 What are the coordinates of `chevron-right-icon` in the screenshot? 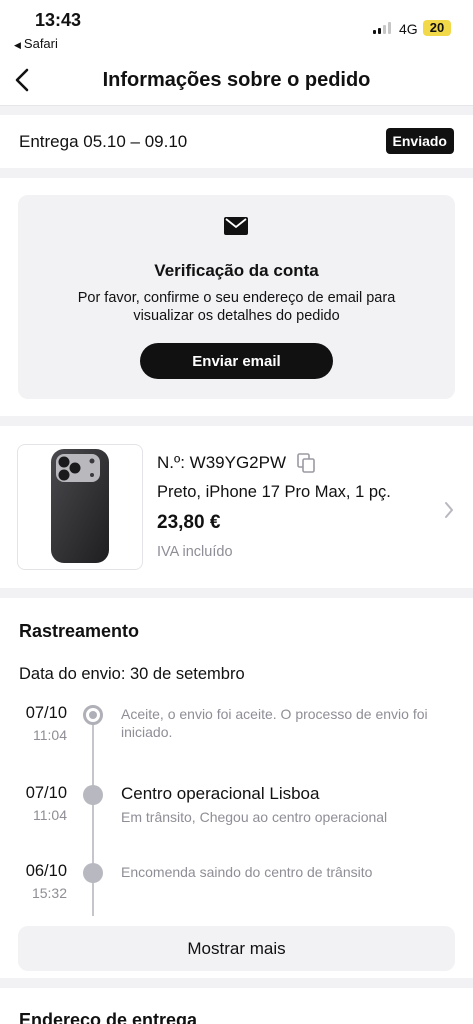 It's located at (449, 510).